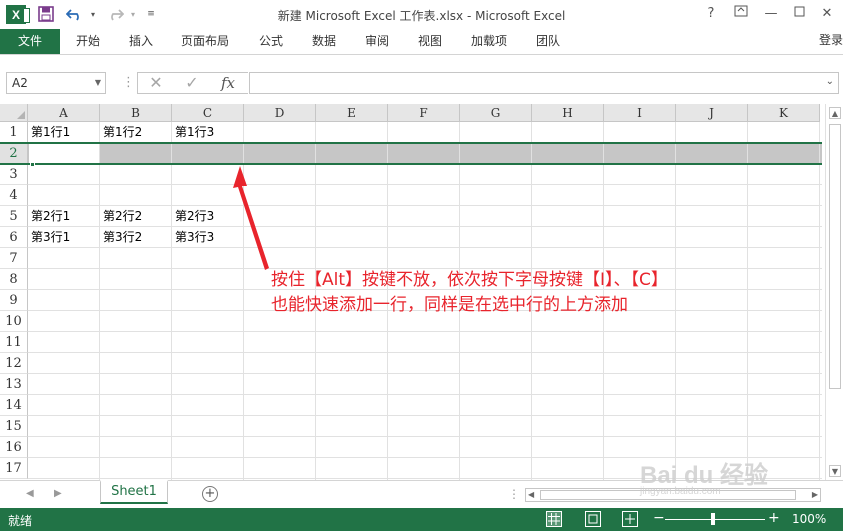 The image size is (843, 531). What do you see at coordinates (640, 113) in the screenshot?
I see `column-header-i: I` at bounding box center [640, 113].